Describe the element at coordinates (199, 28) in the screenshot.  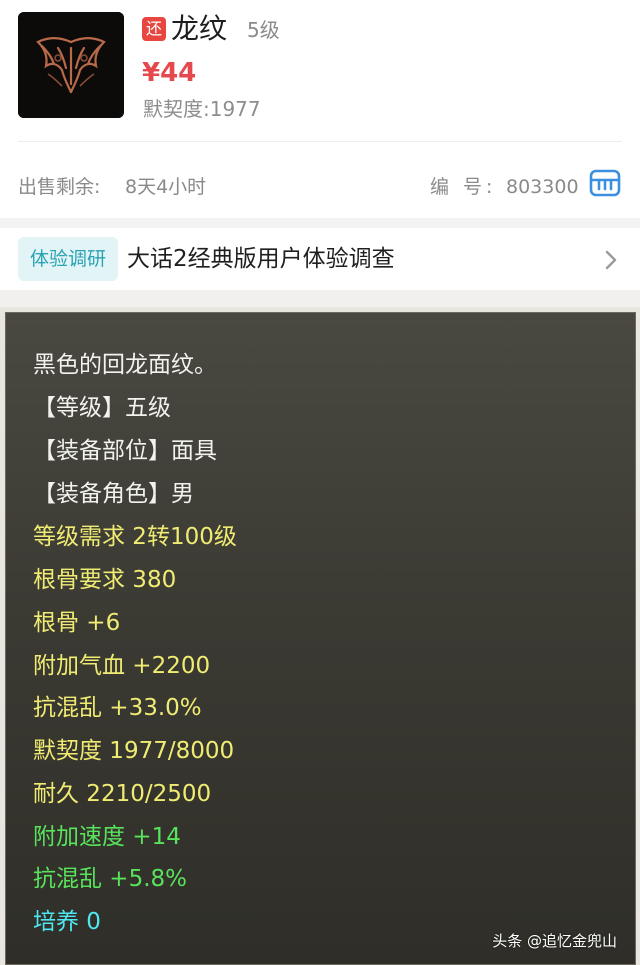
I see `item-name: 龙纹` at that location.